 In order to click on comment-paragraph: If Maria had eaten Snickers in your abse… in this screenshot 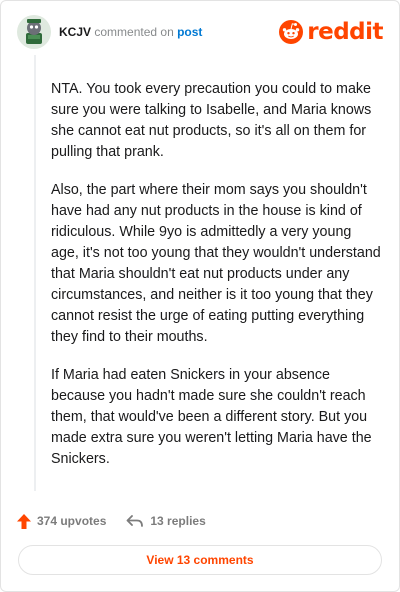, I will do `click(211, 417)`.